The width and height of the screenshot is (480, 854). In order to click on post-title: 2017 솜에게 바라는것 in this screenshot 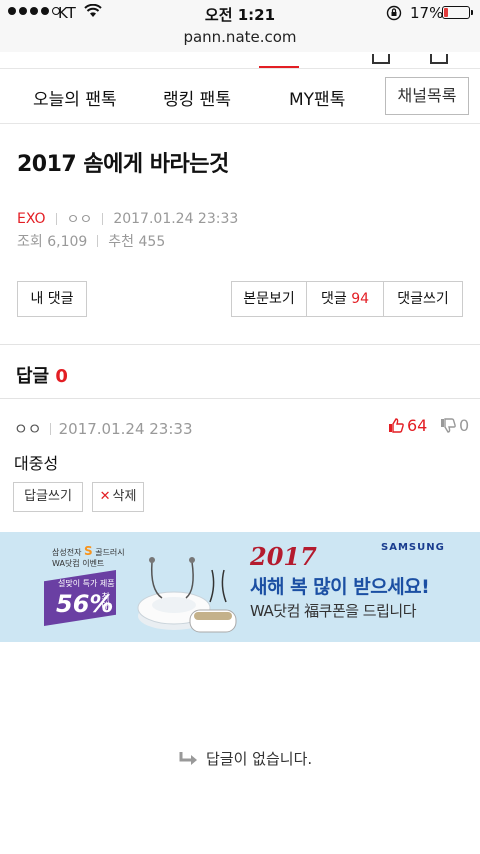, I will do `click(123, 164)`.